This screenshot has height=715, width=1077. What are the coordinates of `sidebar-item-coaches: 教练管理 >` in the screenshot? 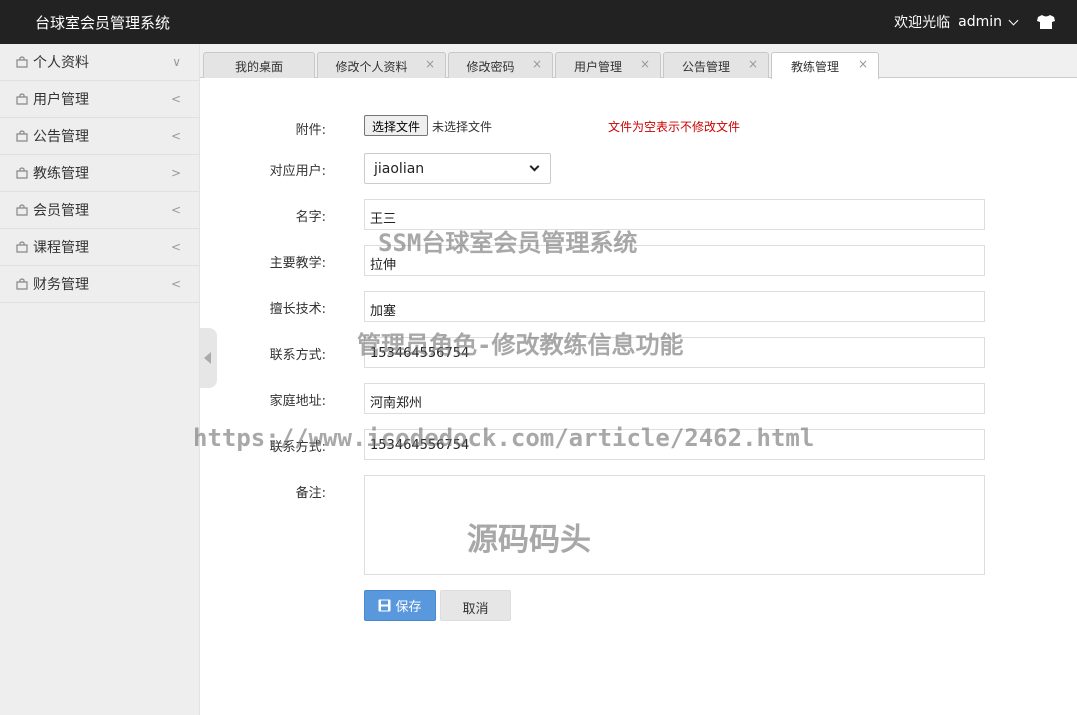 It's located at (99, 173).